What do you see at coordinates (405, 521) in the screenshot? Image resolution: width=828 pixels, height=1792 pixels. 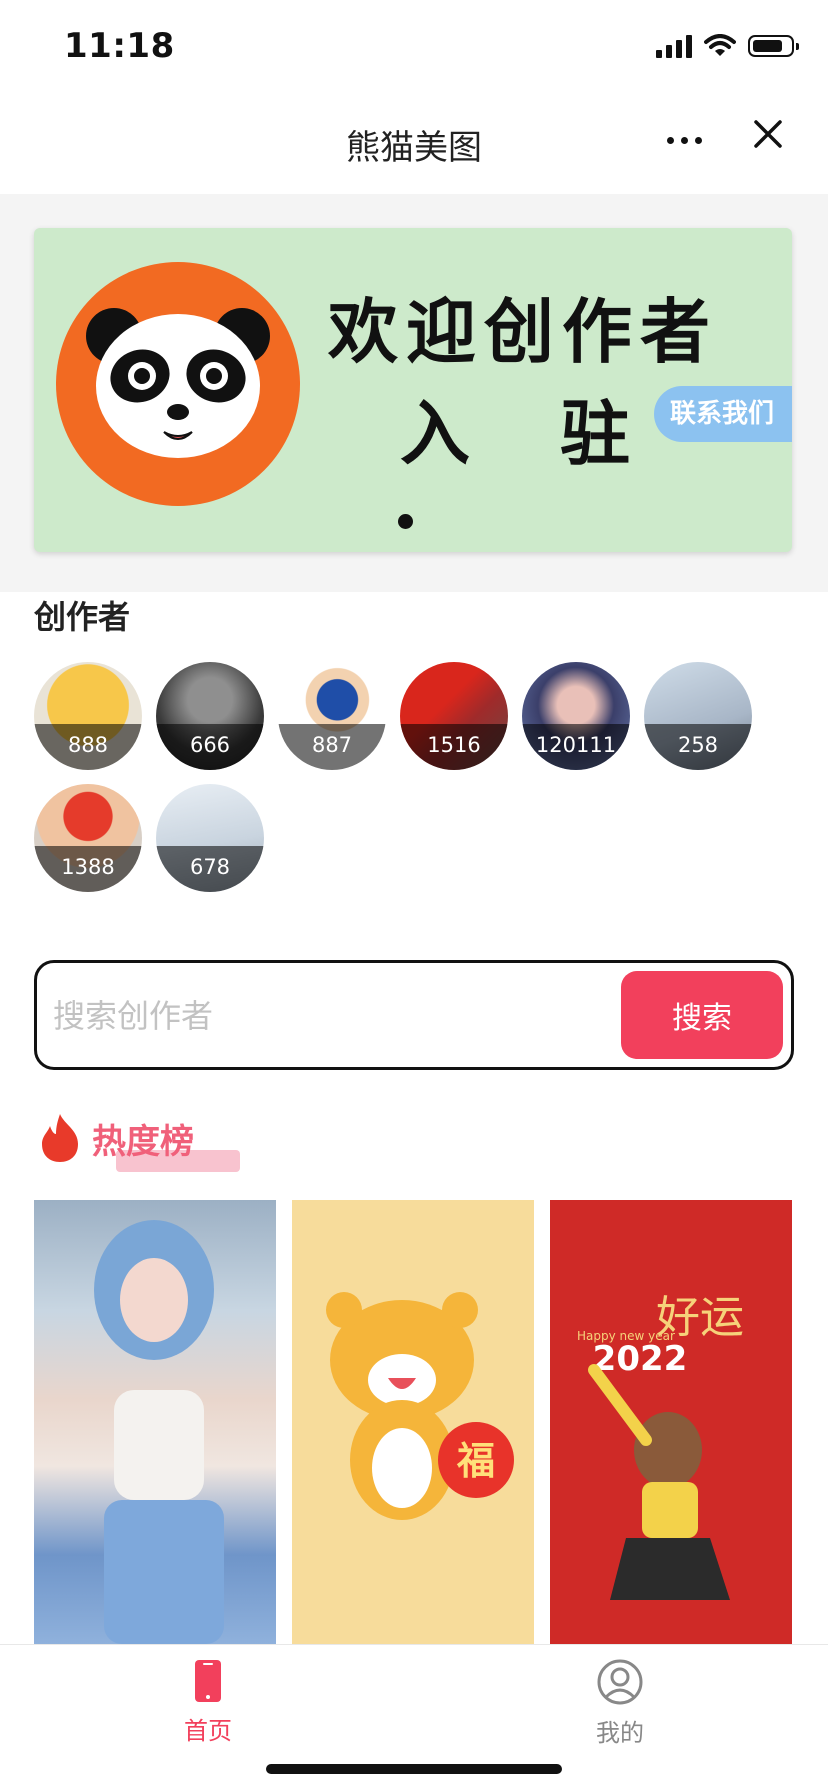 I see `carousel-indicator` at bounding box center [405, 521].